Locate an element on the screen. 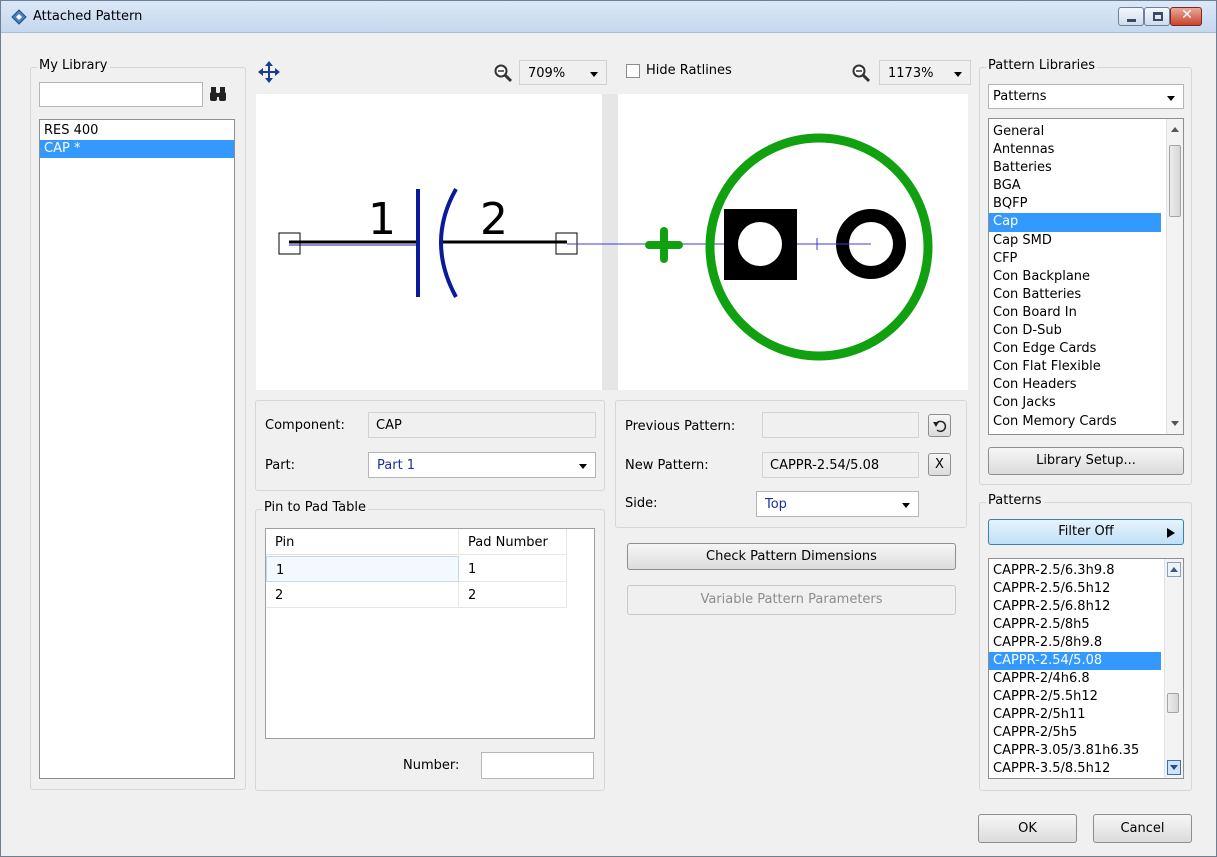 The image size is (1217, 857). component-field: CAP is located at coordinates (482, 425).